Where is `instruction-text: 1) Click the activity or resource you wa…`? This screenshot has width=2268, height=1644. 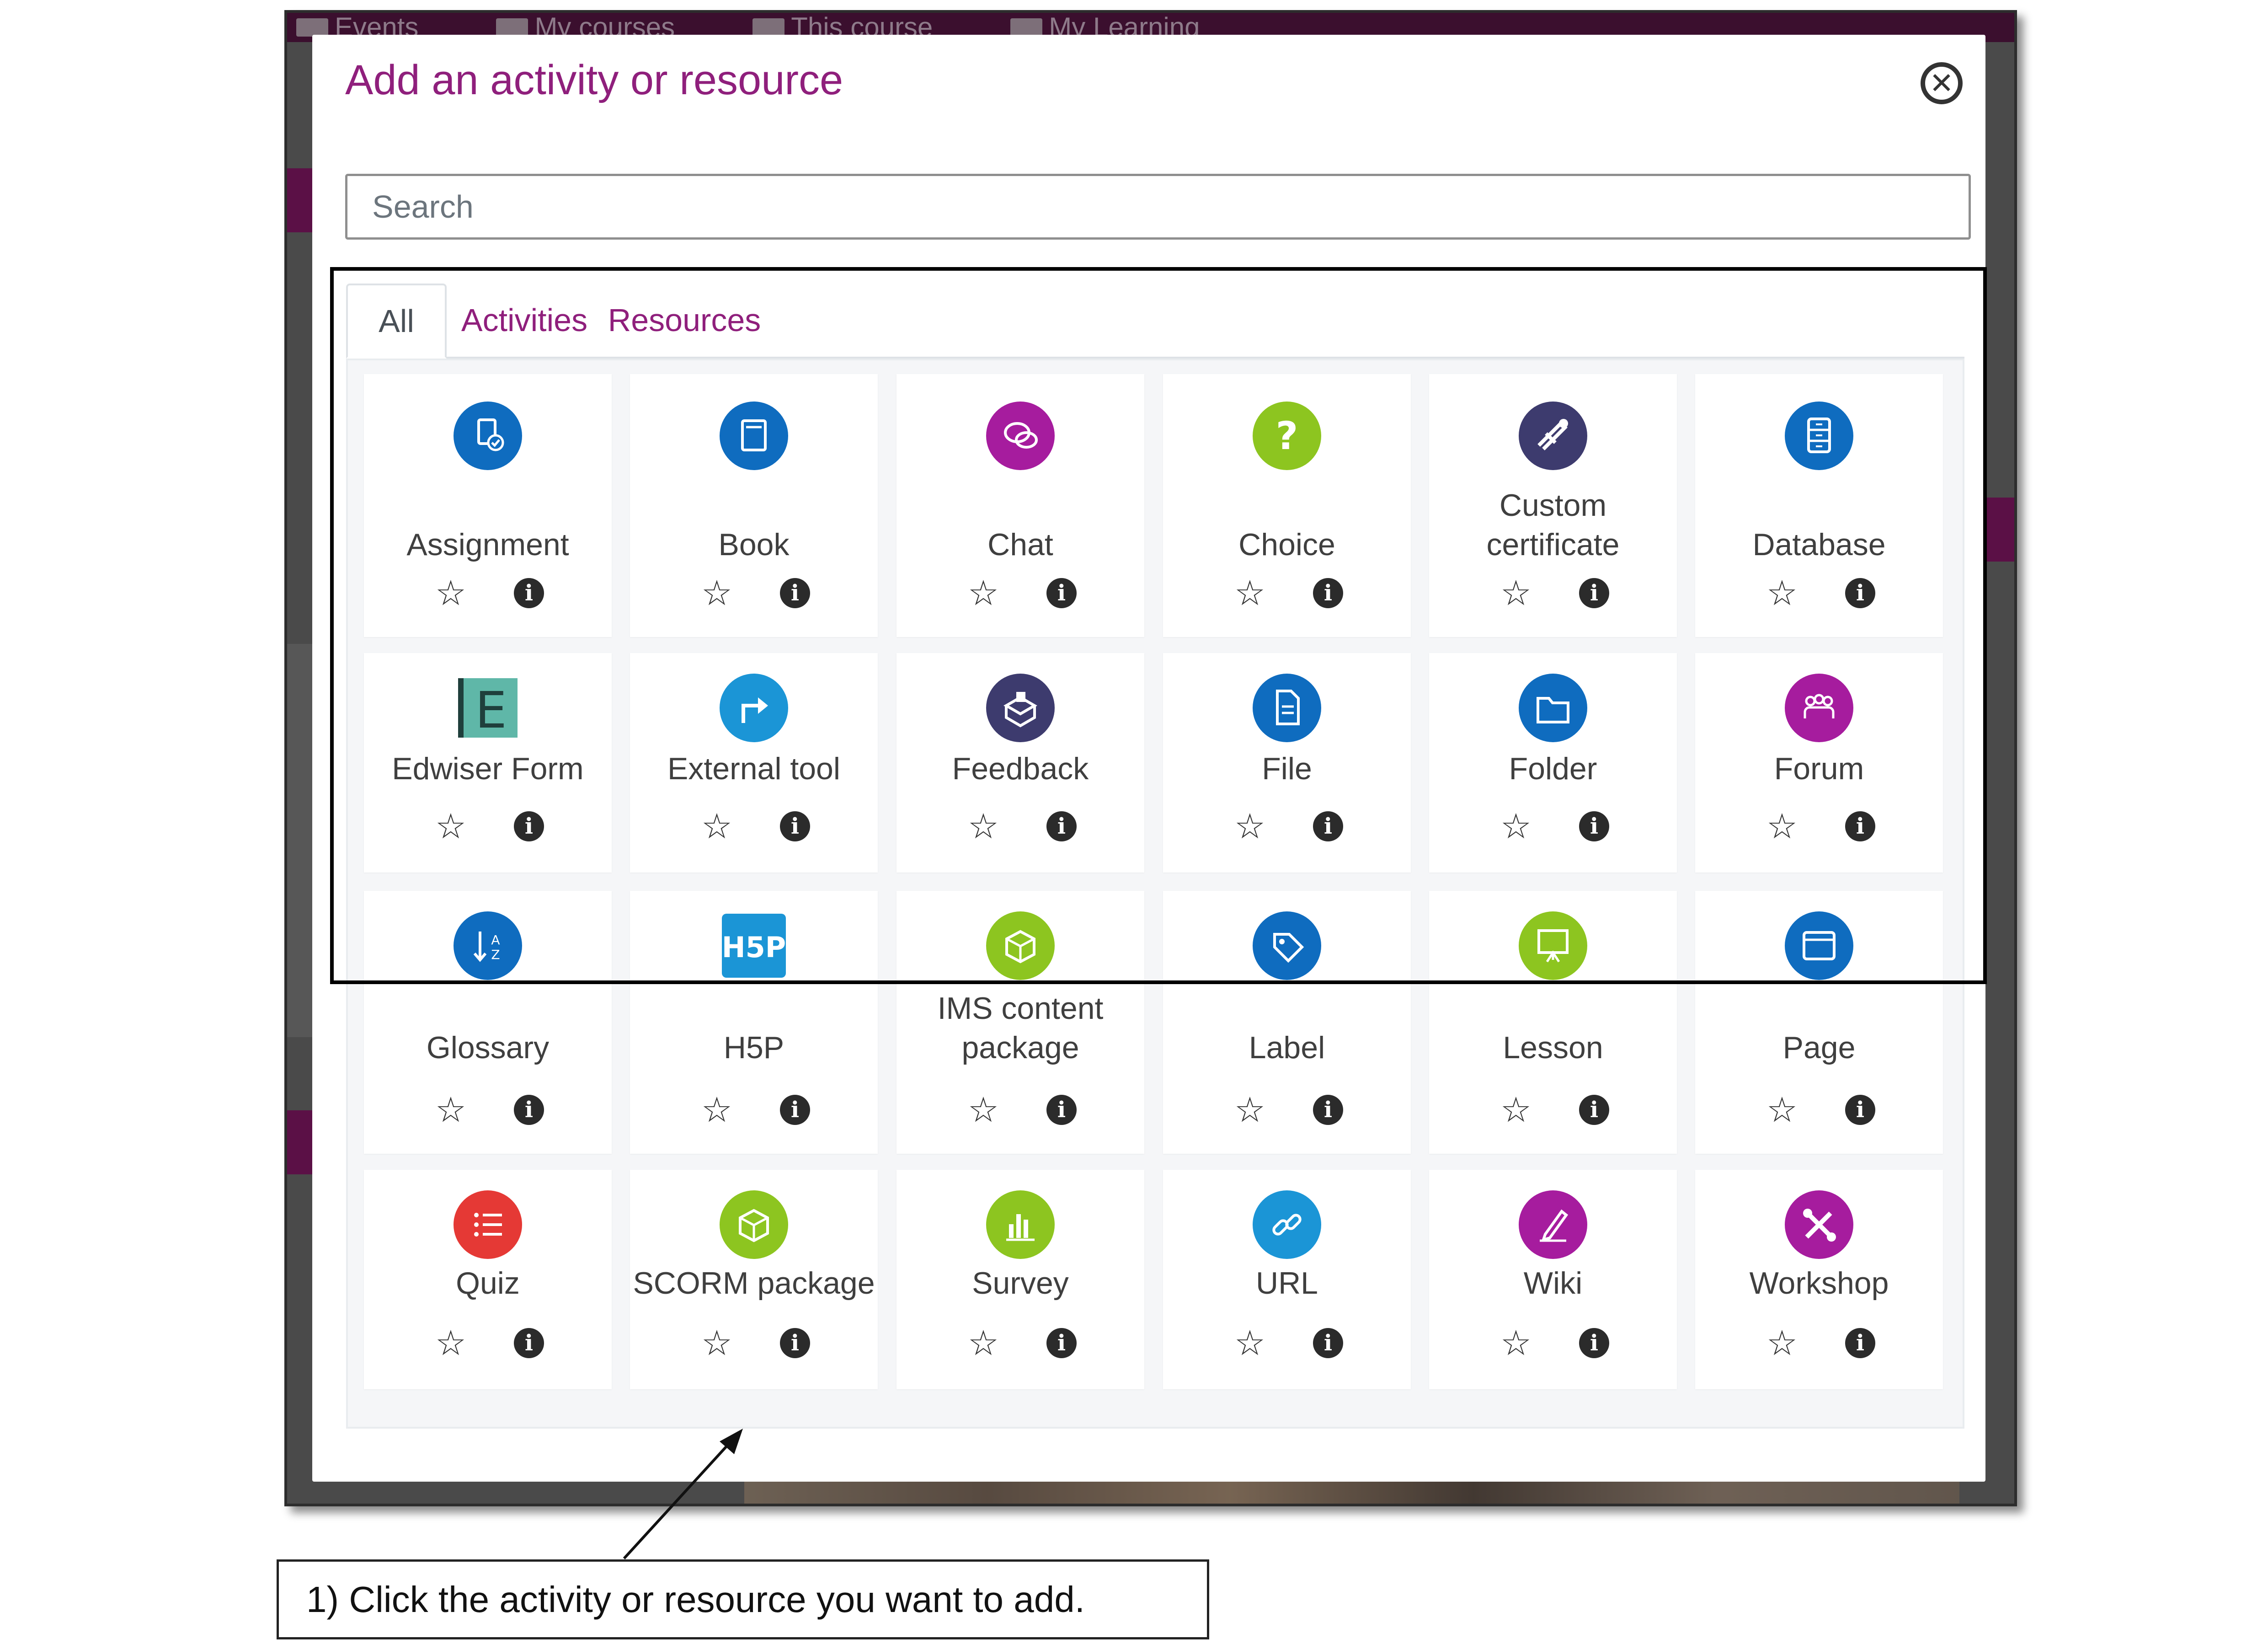
instruction-text: 1) Click the activity or resource you wa… is located at coordinates (695, 1599).